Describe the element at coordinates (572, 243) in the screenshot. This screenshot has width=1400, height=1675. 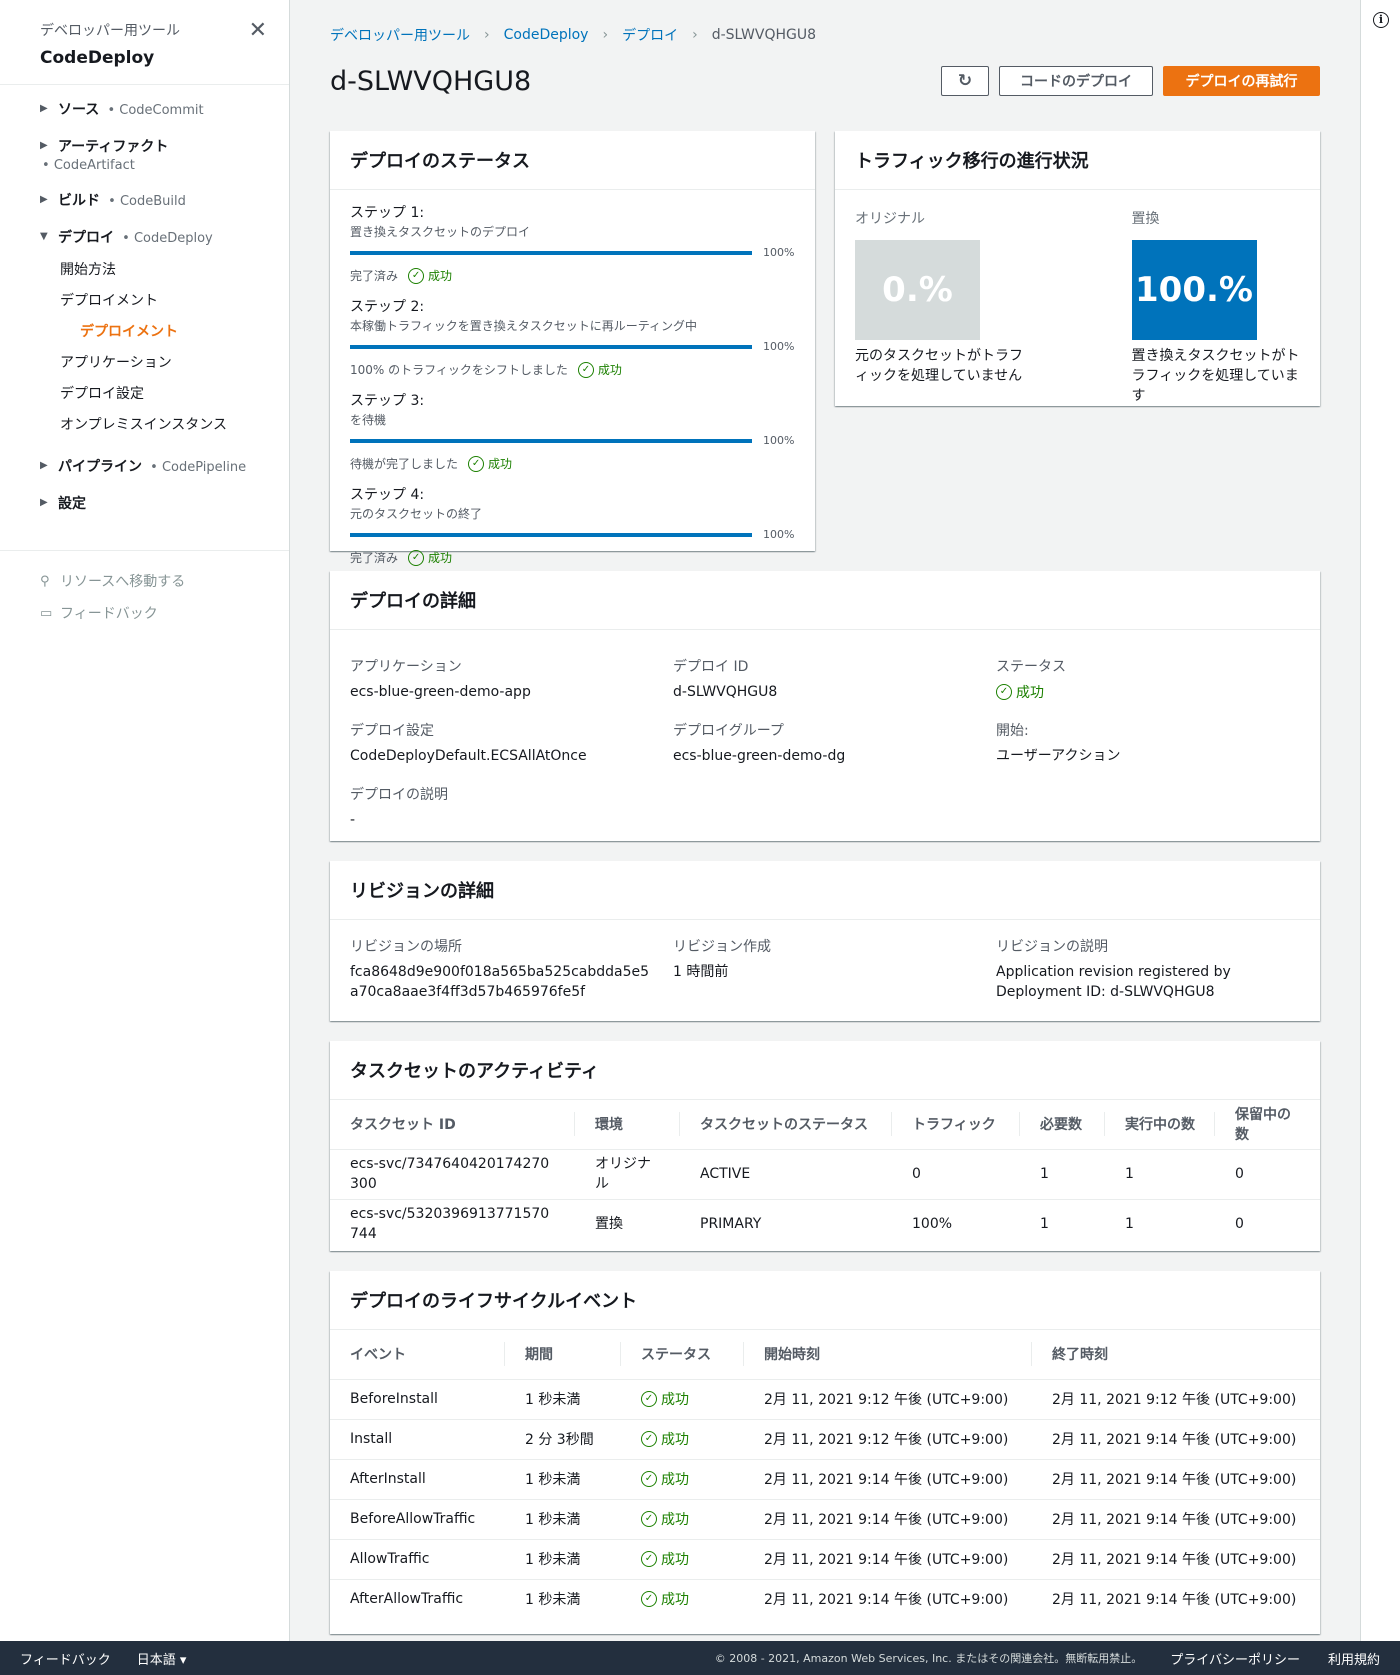
I see `step-1: ステップ 1: 置き換えタスクセットのデプロイ 100% 完了済み ✓ 成功` at that location.